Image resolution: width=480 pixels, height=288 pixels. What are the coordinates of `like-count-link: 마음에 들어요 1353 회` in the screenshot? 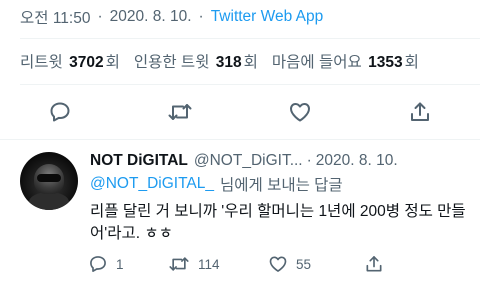 It's located at (345, 61).